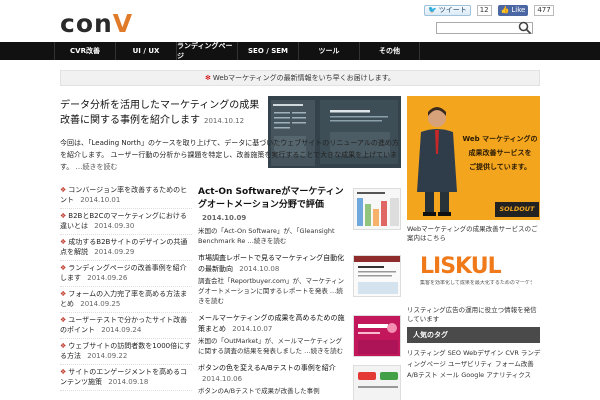  Describe the element at coordinates (273, 374) in the screenshot. I see `news-item-title-wrap: ボタンの色を変えるA/Bテストの事例を紹介 2014.10.06` at that location.